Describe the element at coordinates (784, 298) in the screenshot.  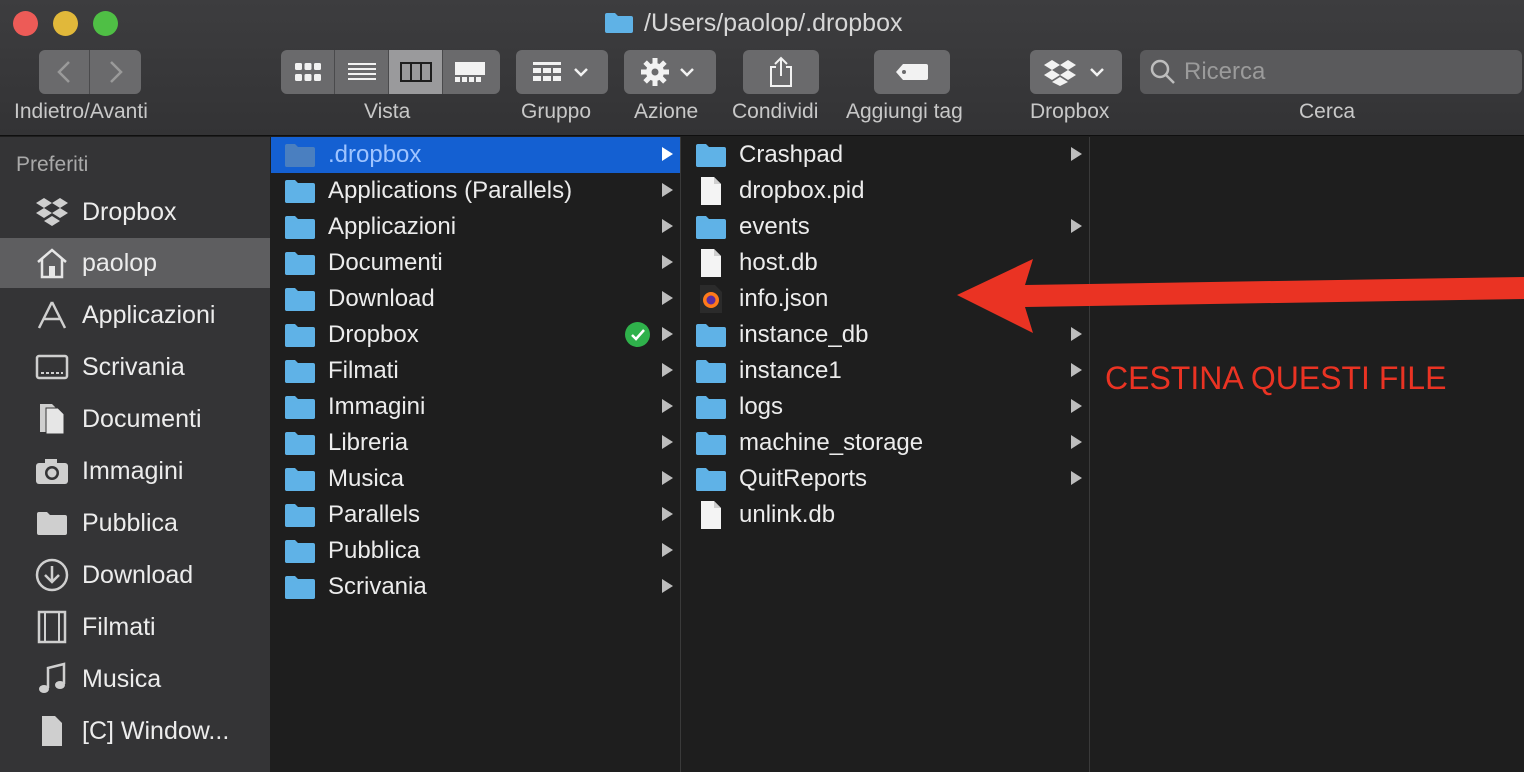
I see `list-item-label: info.json` at that location.